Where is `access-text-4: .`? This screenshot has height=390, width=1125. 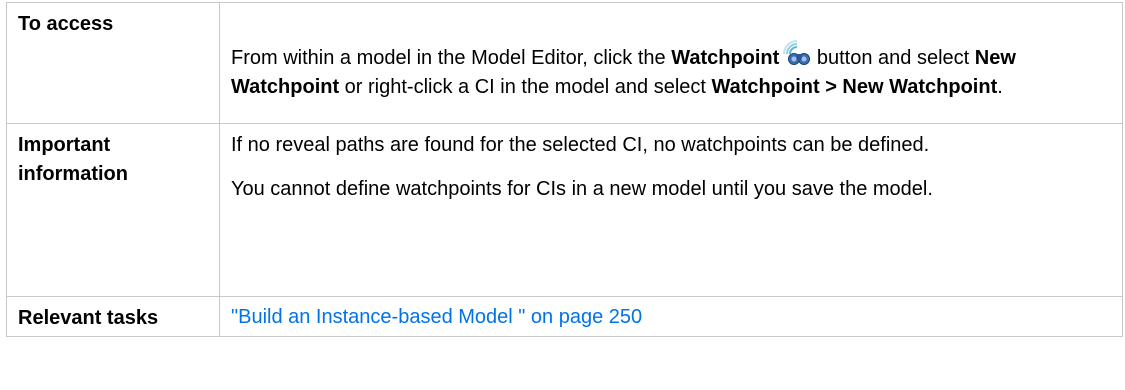
access-text-4: . is located at coordinates (1000, 87).